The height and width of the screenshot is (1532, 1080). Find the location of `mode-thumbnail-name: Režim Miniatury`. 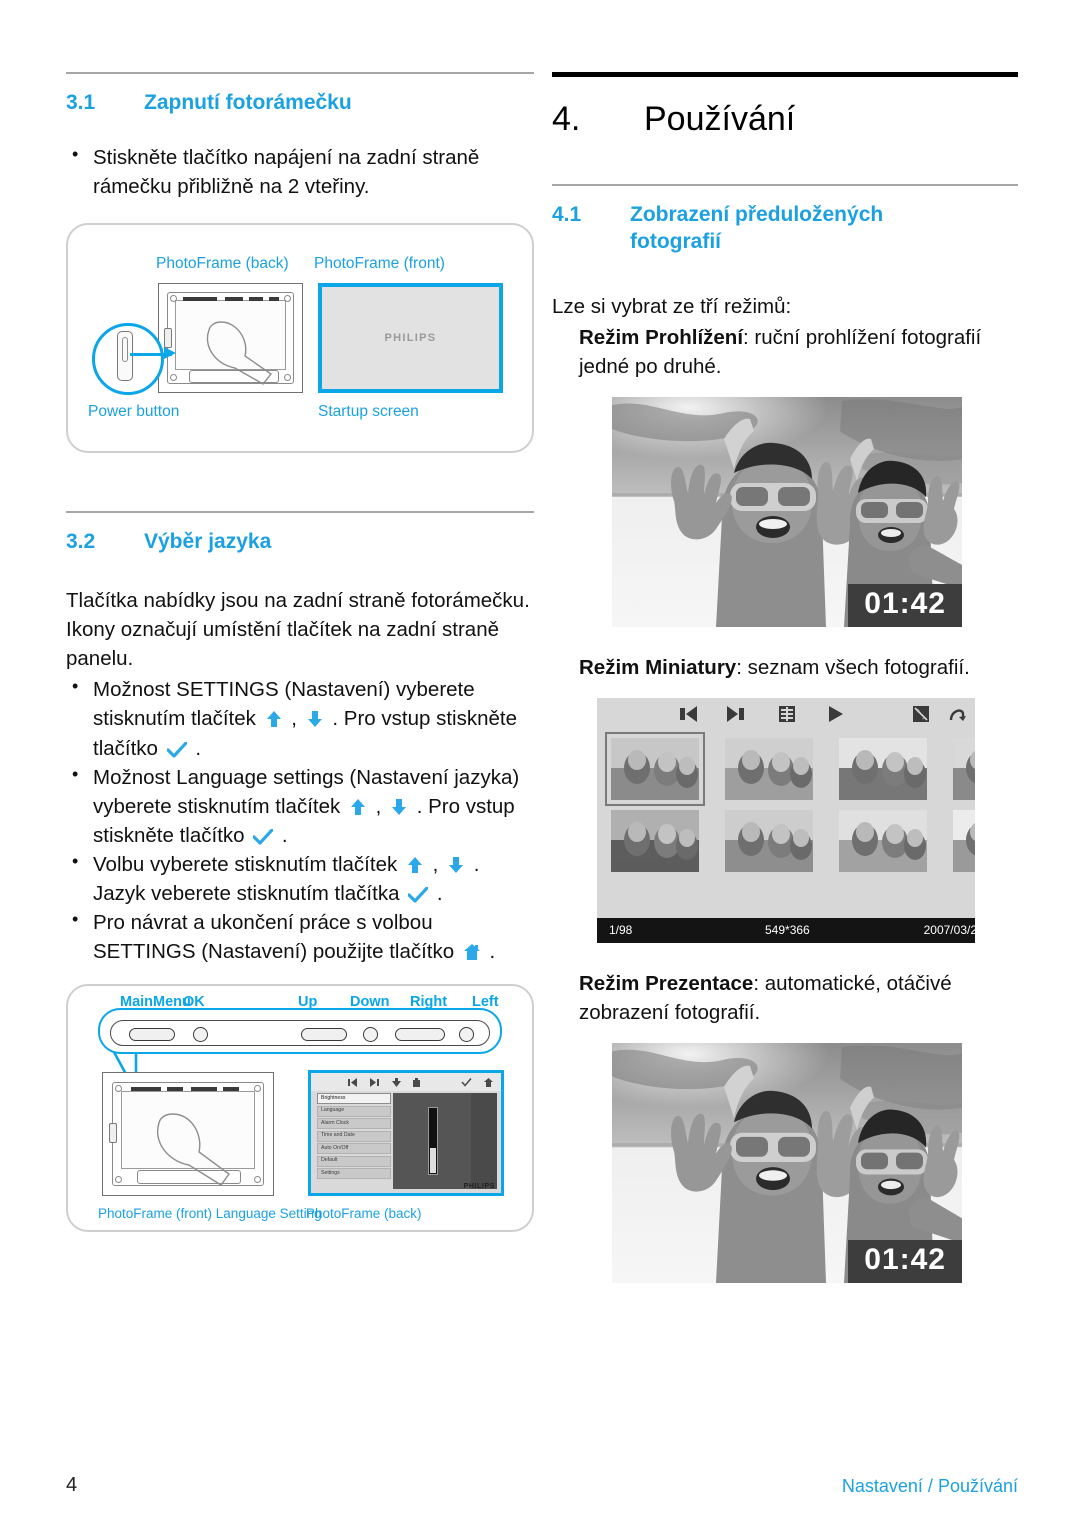

mode-thumbnail-name: Režim Miniatury is located at coordinates (658, 667).